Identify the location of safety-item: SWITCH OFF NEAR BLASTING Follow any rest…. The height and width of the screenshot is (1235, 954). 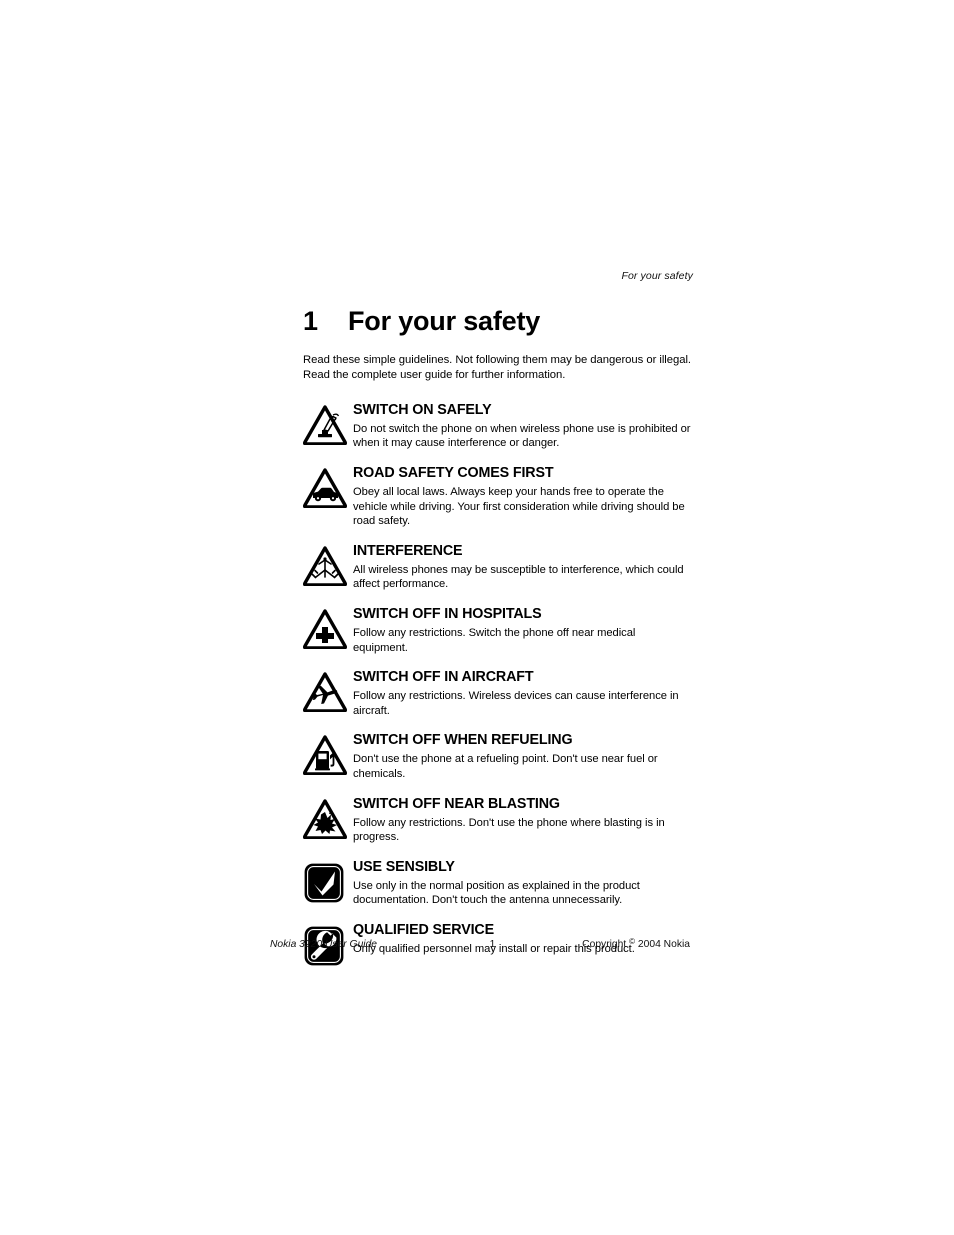
(498, 820).